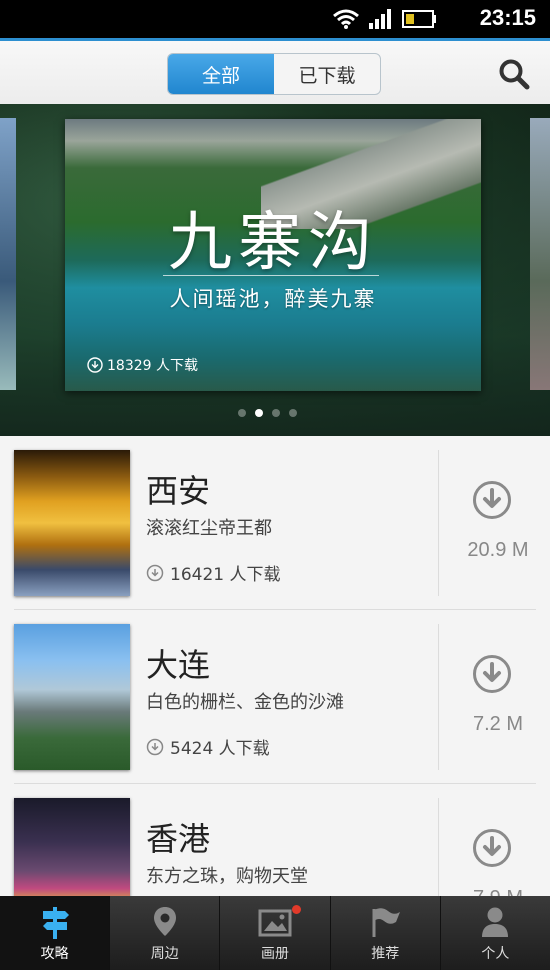 This screenshot has height=970, width=550. I want to click on tab-recommend: 推荐, so click(386, 933).